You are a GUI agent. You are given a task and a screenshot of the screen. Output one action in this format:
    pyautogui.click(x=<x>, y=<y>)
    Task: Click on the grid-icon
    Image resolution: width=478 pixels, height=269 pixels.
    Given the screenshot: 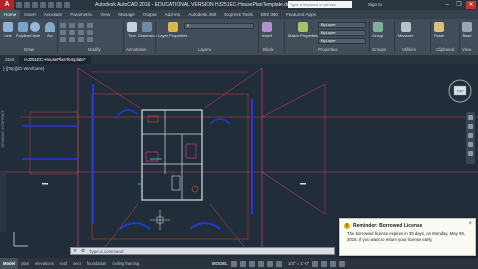 What is the action you would take?
    pyautogui.click(x=233, y=263)
    